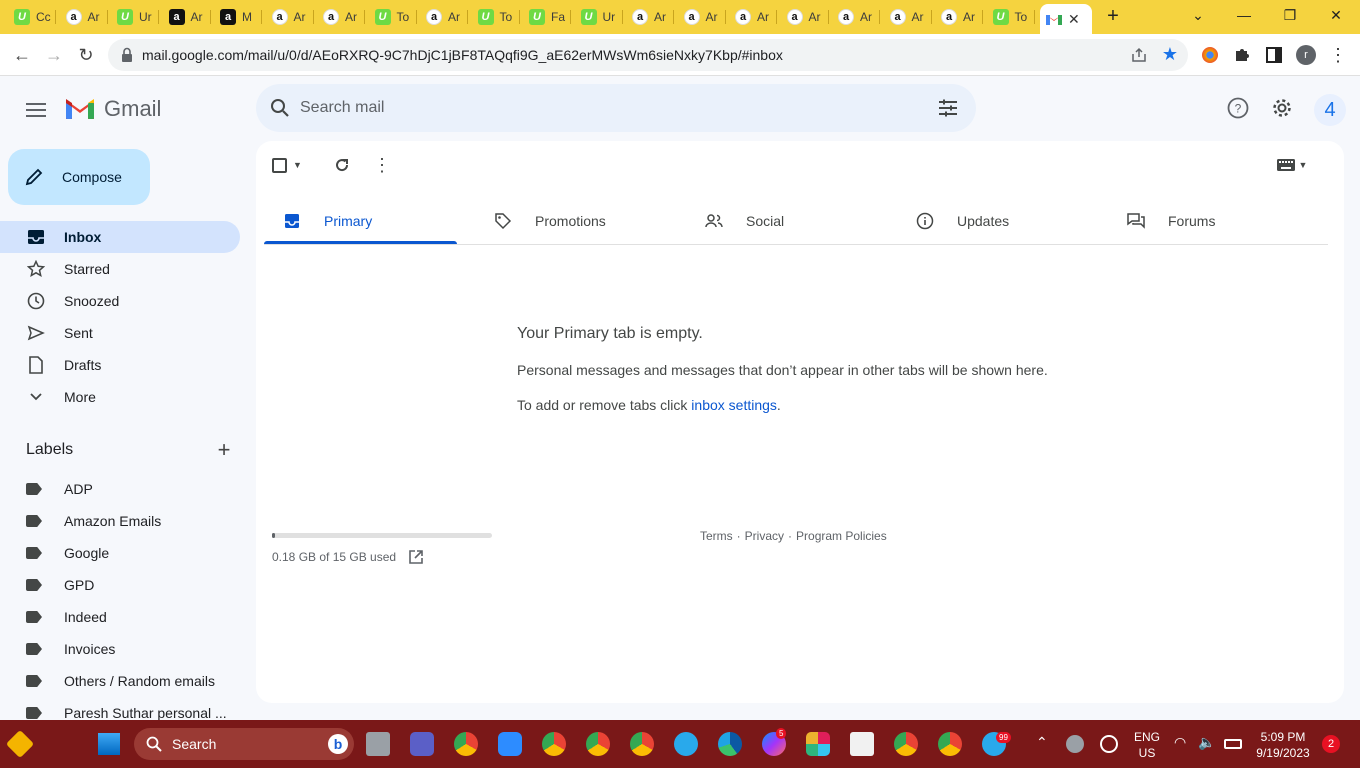  I want to click on help-icon: ?, so click(1238, 108).